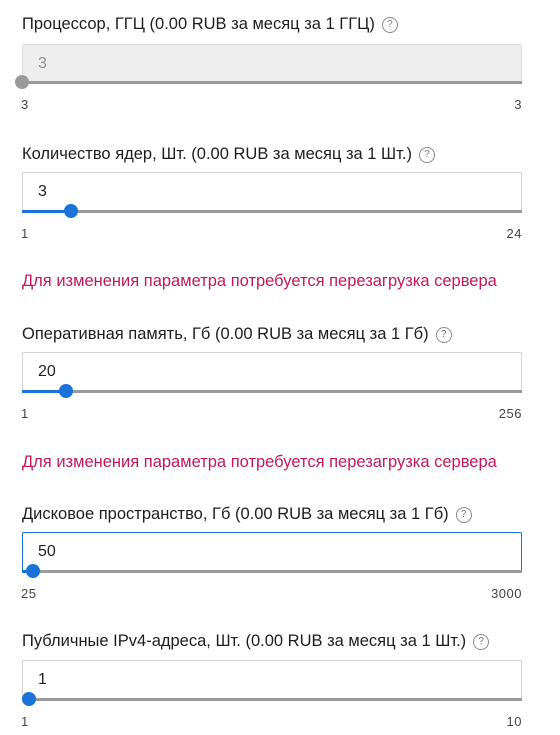 The width and height of the screenshot is (560, 735). I want to click on disk-max: 3000, so click(506, 593).